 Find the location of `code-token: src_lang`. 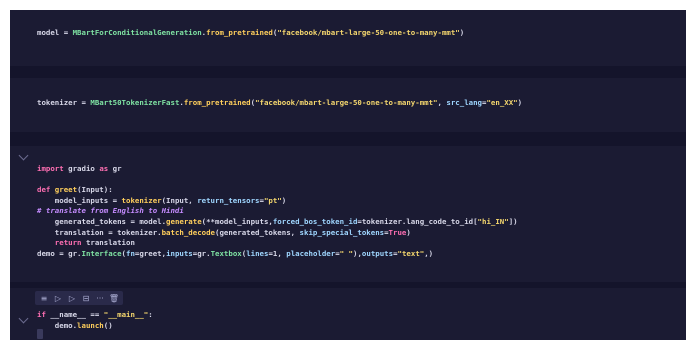

code-token: src_lang is located at coordinates (464, 102).